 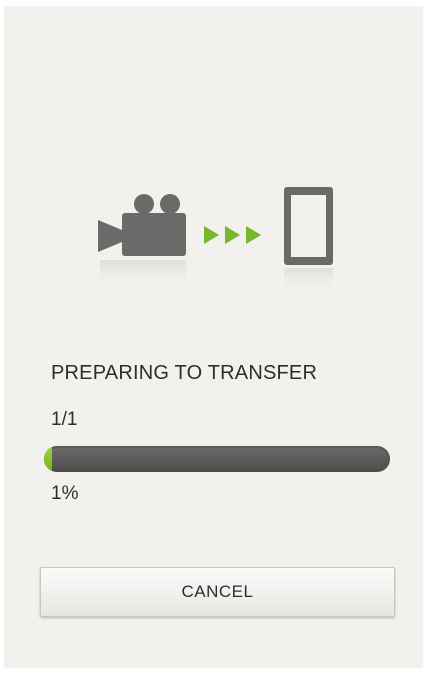 I want to click on camera-reflection, so click(x=143, y=275).